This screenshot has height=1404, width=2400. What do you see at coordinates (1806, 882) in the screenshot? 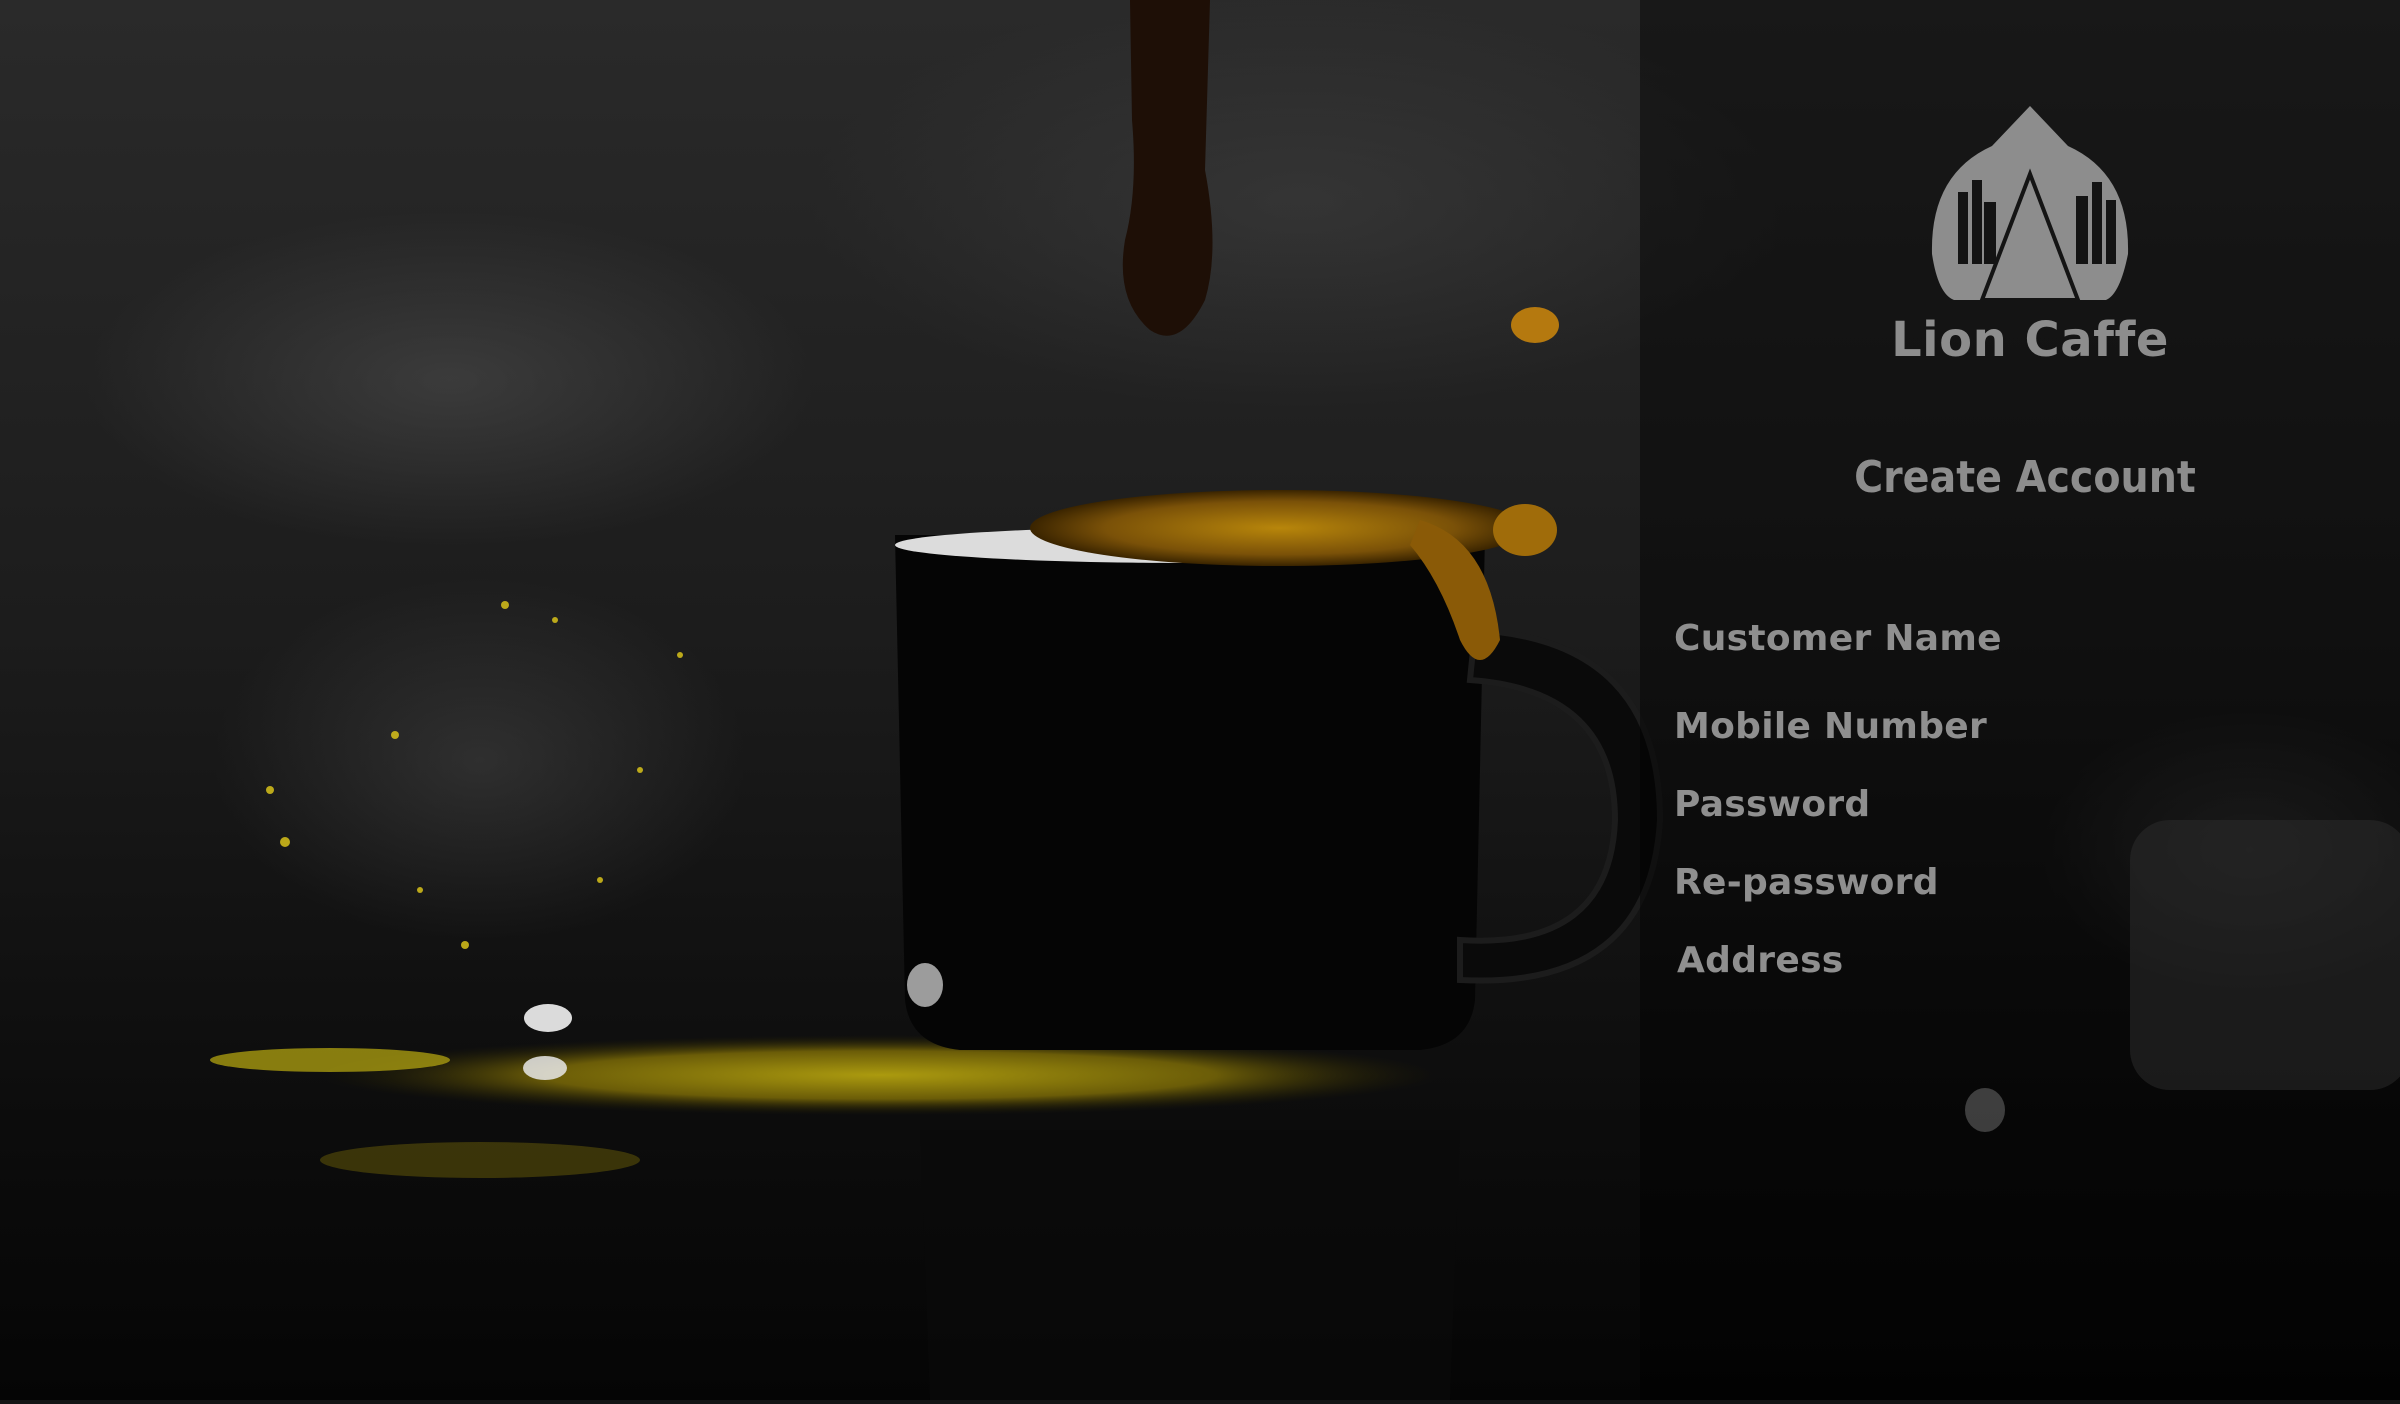
I see `re-password-label: Re-password` at bounding box center [1806, 882].